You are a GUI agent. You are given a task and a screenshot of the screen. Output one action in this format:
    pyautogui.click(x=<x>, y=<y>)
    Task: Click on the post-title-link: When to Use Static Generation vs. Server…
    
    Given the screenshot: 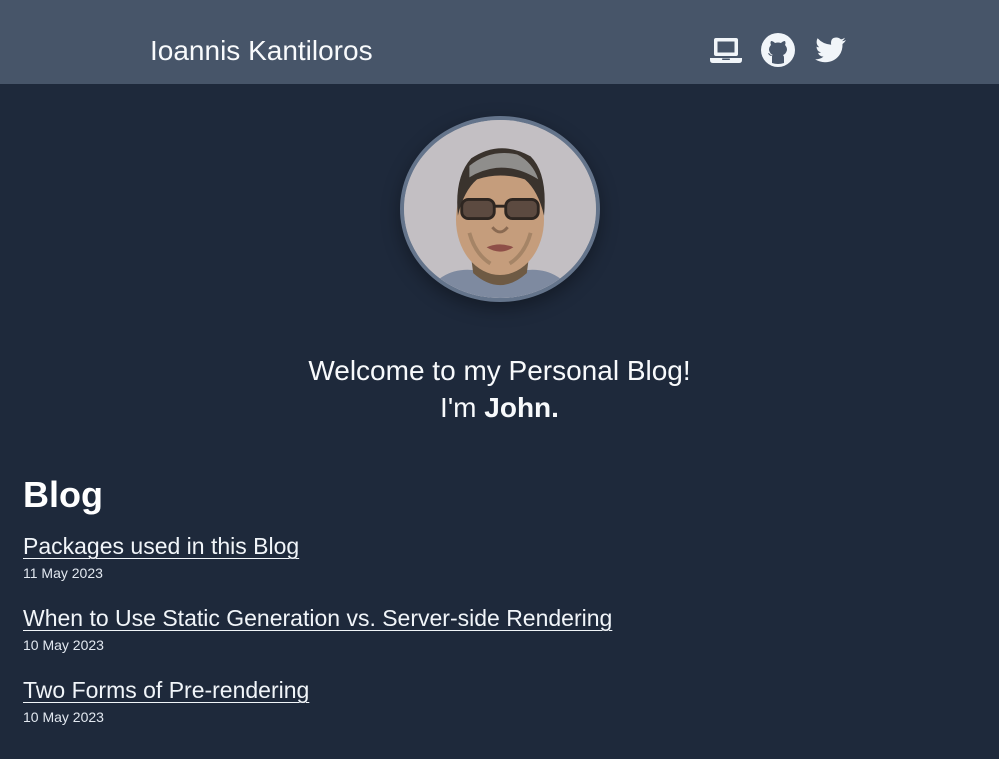 What is the action you would take?
    pyautogui.click(x=317, y=618)
    